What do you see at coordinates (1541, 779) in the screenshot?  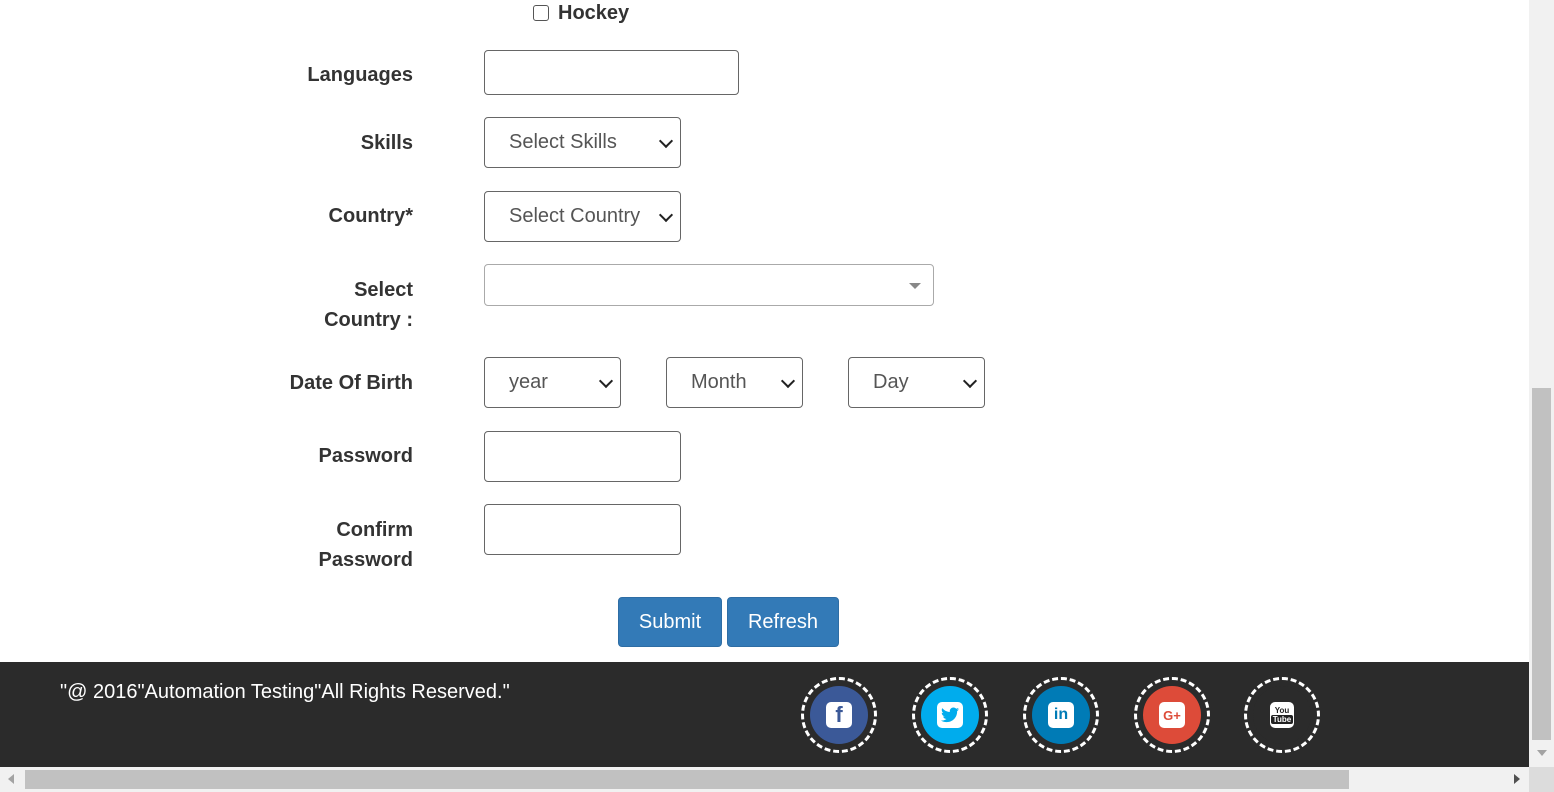 I see `scrollbar-corner` at bounding box center [1541, 779].